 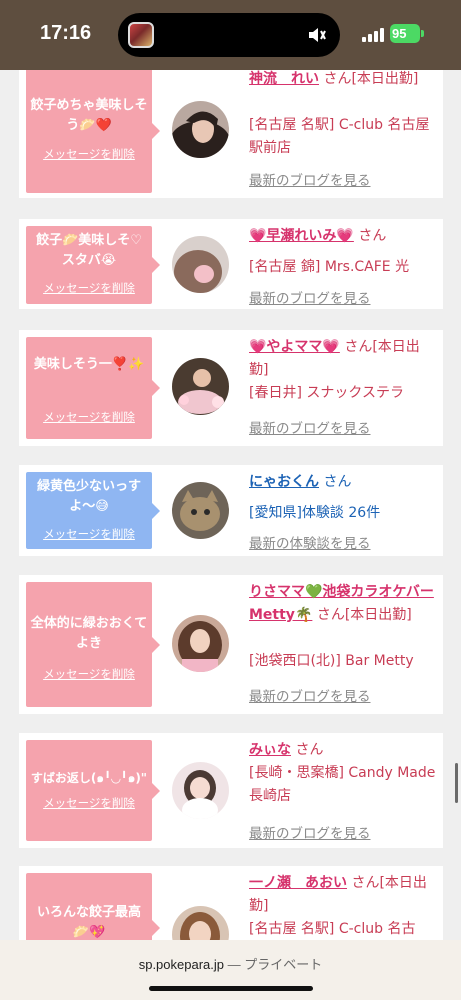 I want to click on message-text: 餃子🥟美味しそ♡スタバ😭, so click(x=89, y=250).